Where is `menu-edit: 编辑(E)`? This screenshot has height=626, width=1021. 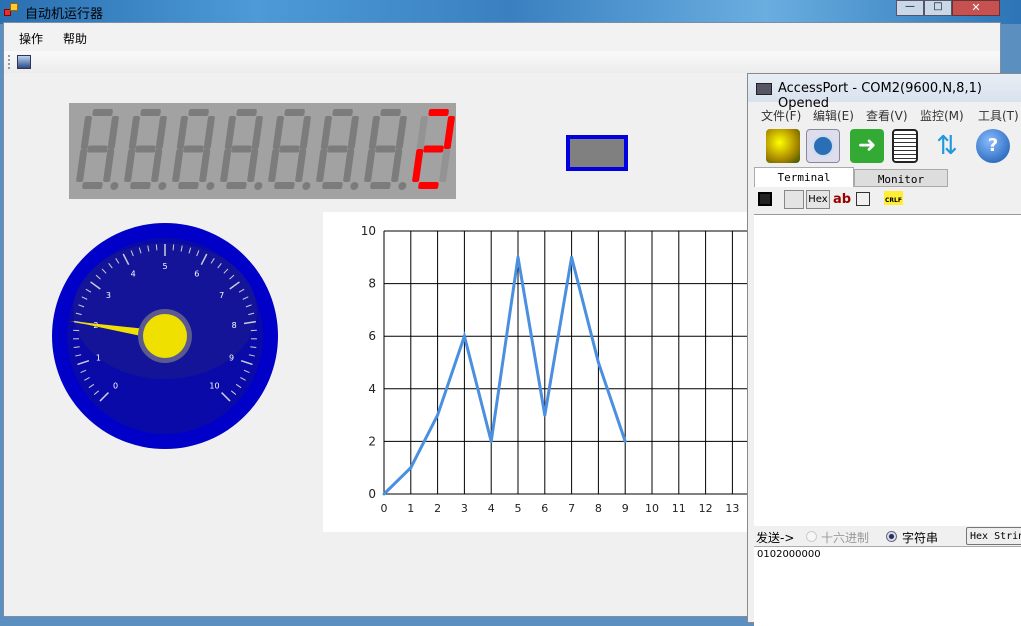
menu-edit: 编辑(E) is located at coordinates (833, 115).